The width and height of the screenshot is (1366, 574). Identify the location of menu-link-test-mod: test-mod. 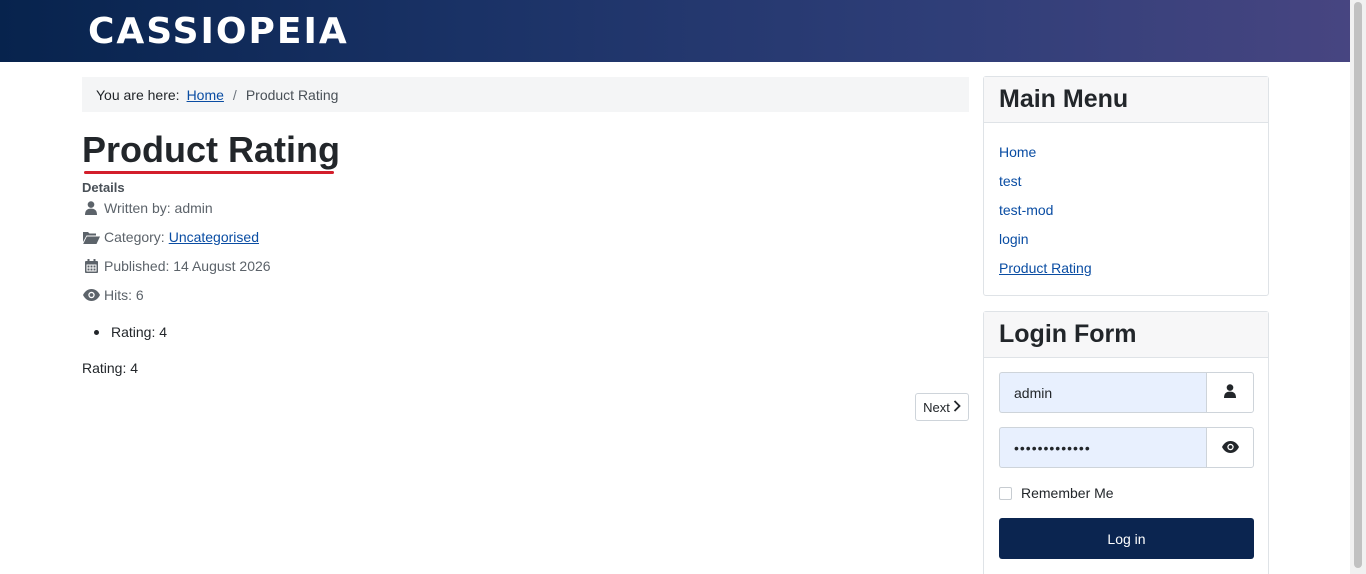
(1026, 210).